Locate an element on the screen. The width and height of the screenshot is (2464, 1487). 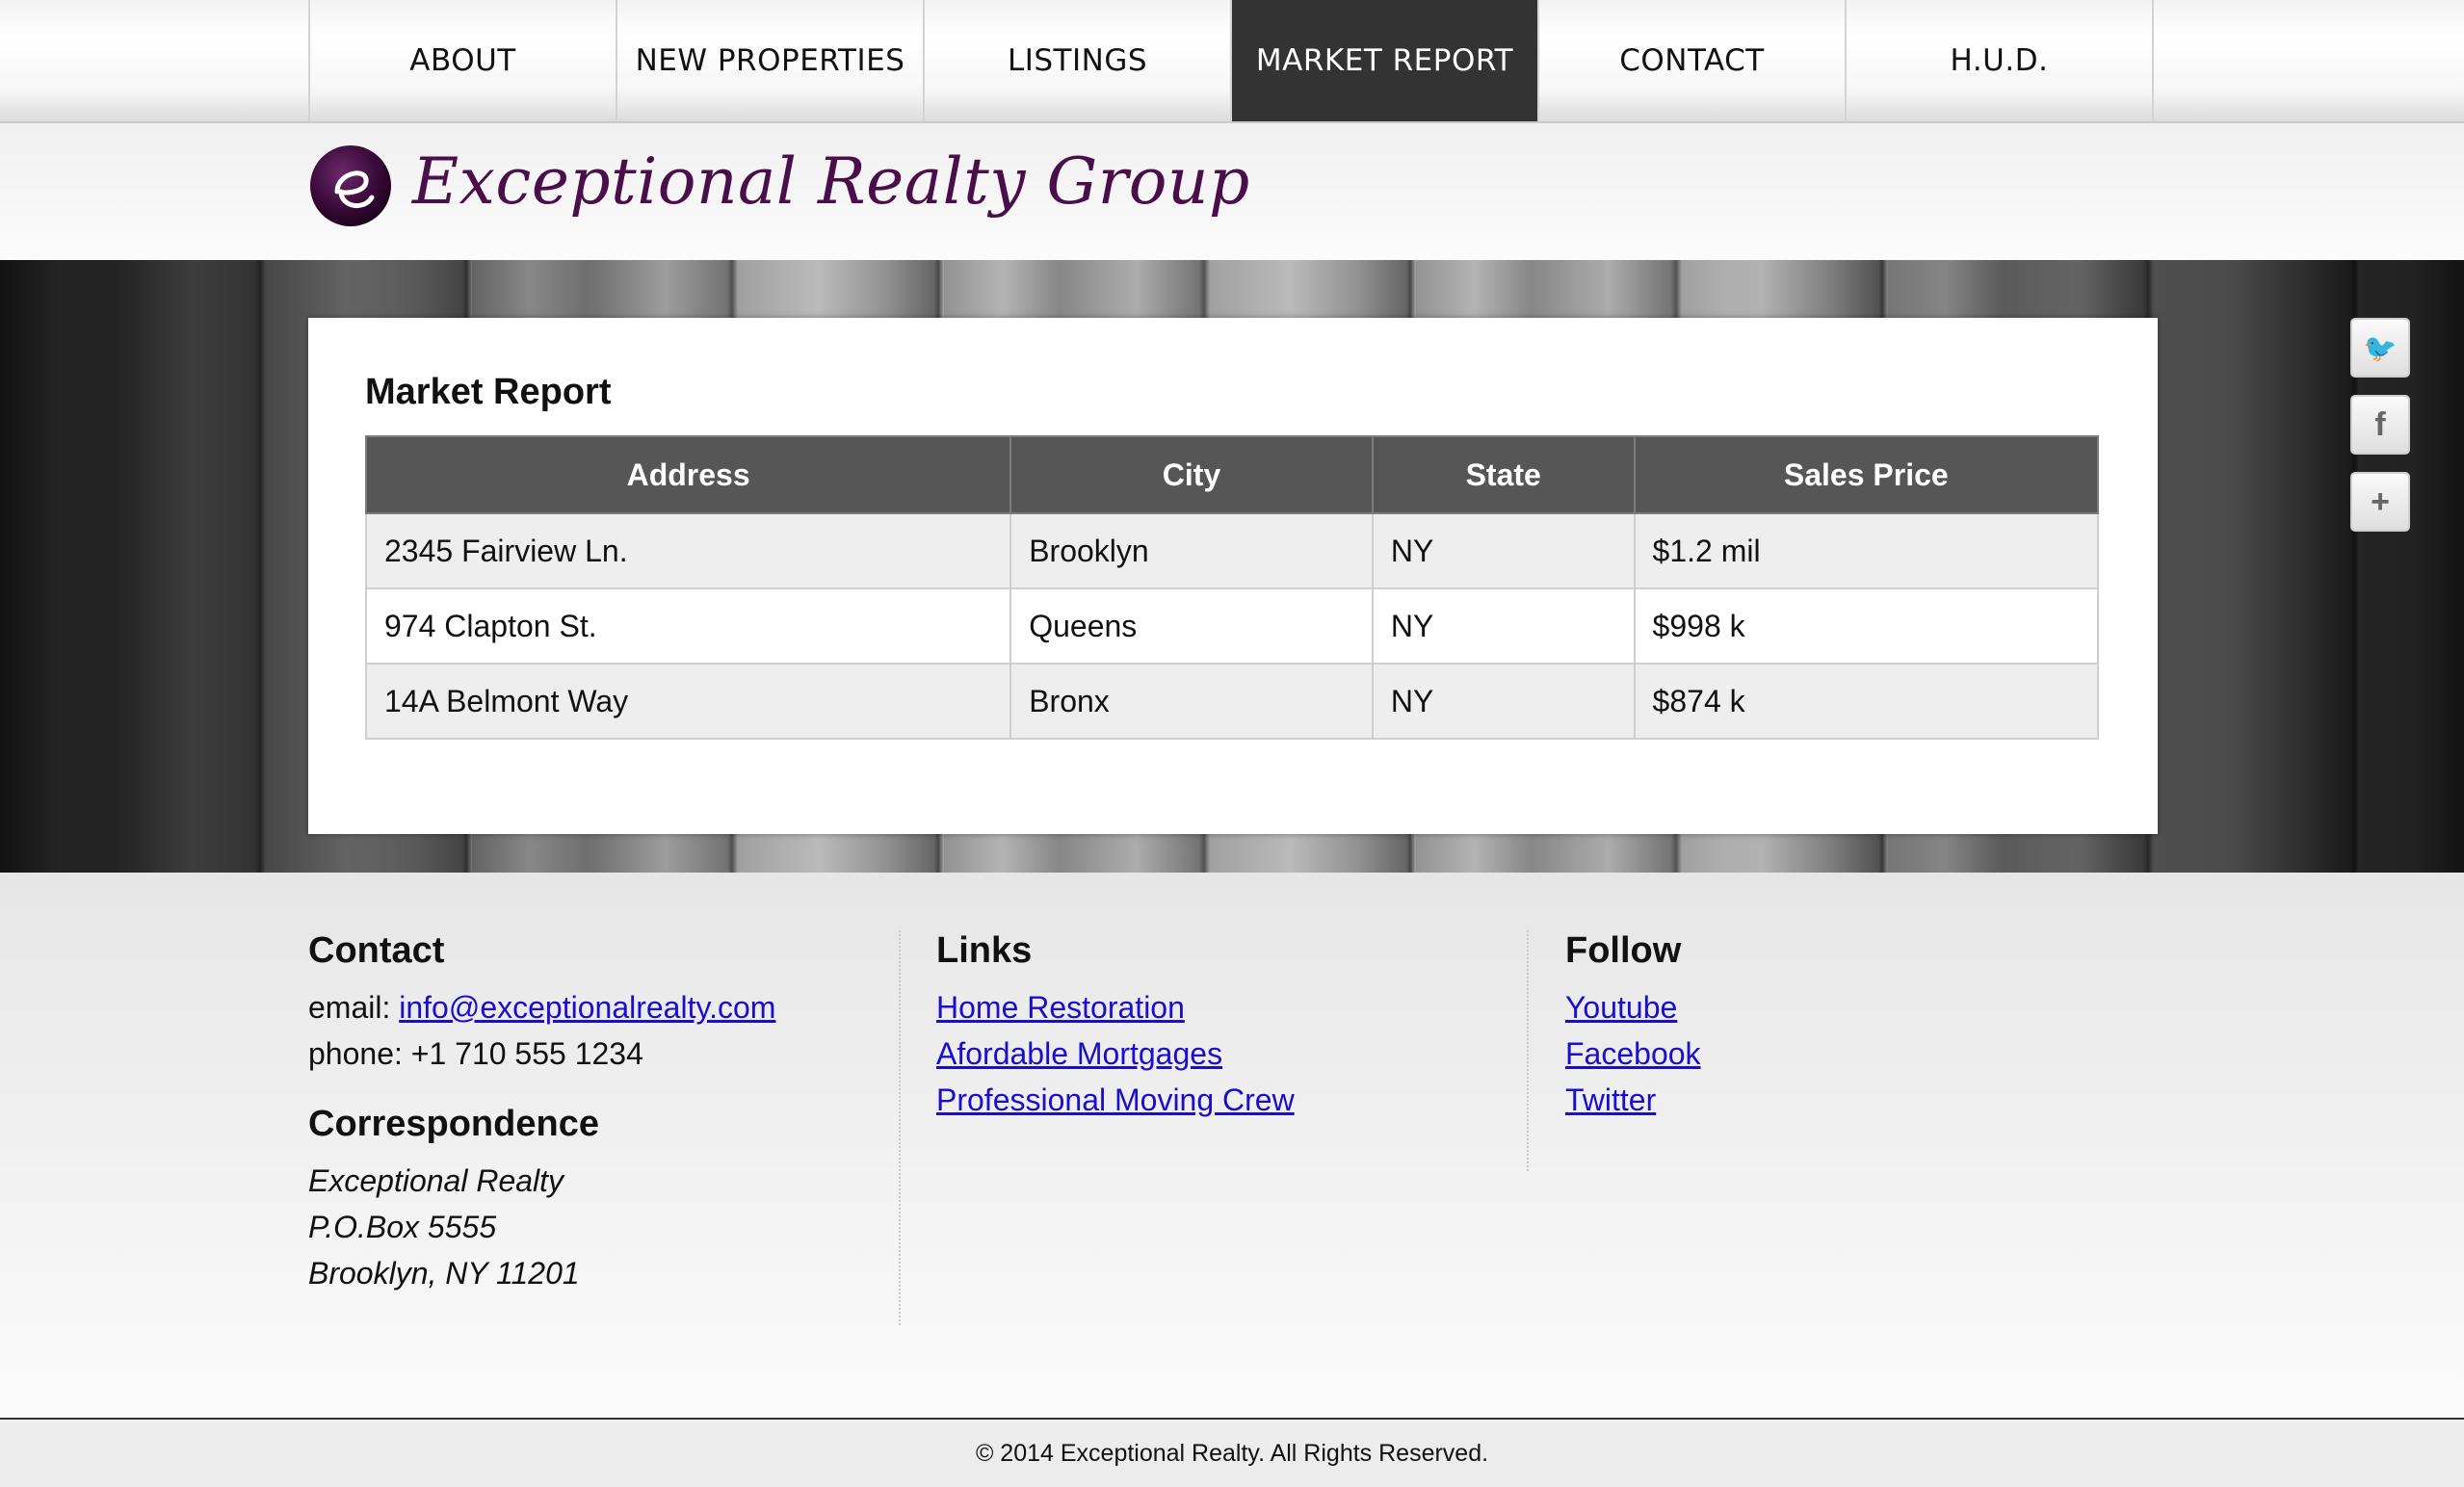
table-row: 14A Belmont Way Bronx NY $874 k is located at coordinates (1232, 701).